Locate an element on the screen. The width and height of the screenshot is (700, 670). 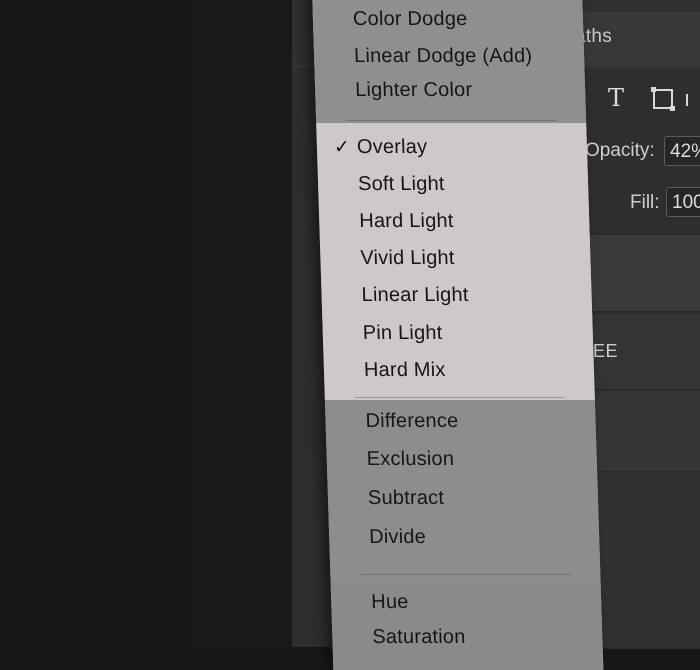
menu-item-soft-light: Soft Light is located at coordinates (401, 184).